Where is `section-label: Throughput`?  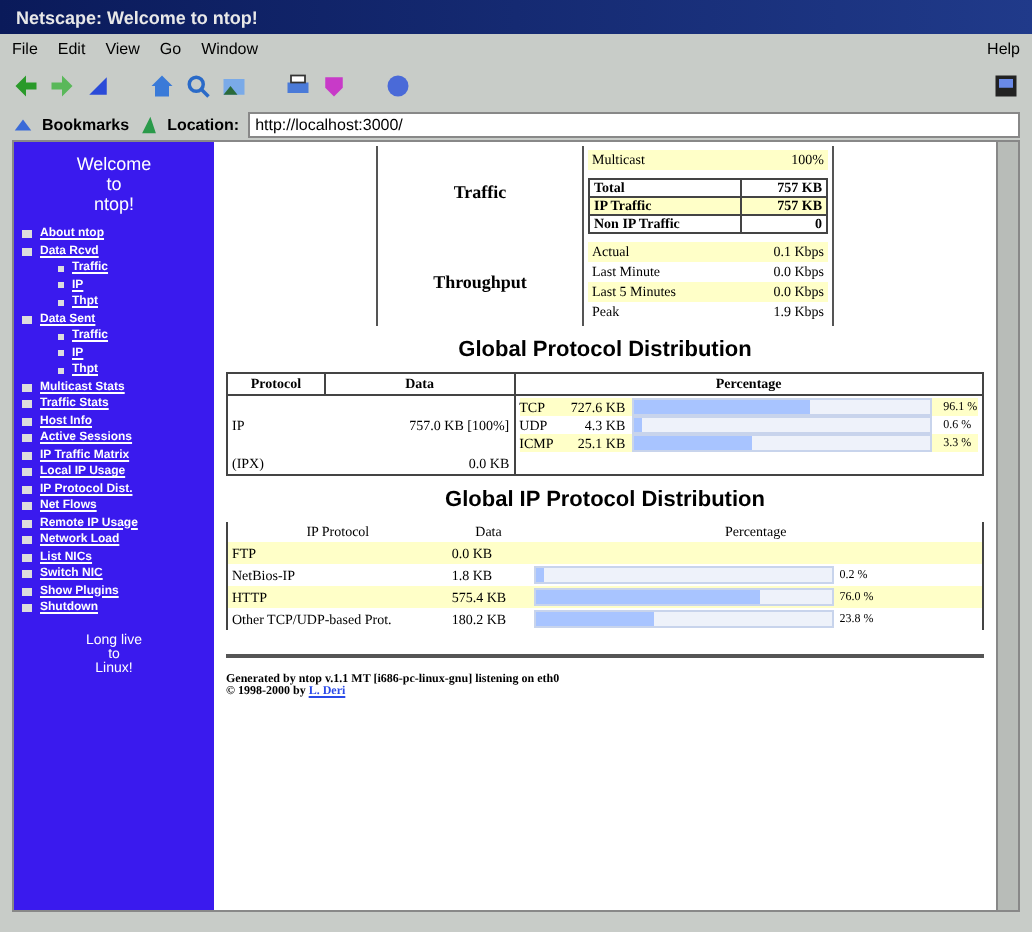
section-label: Throughput is located at coordinates (480, 282).